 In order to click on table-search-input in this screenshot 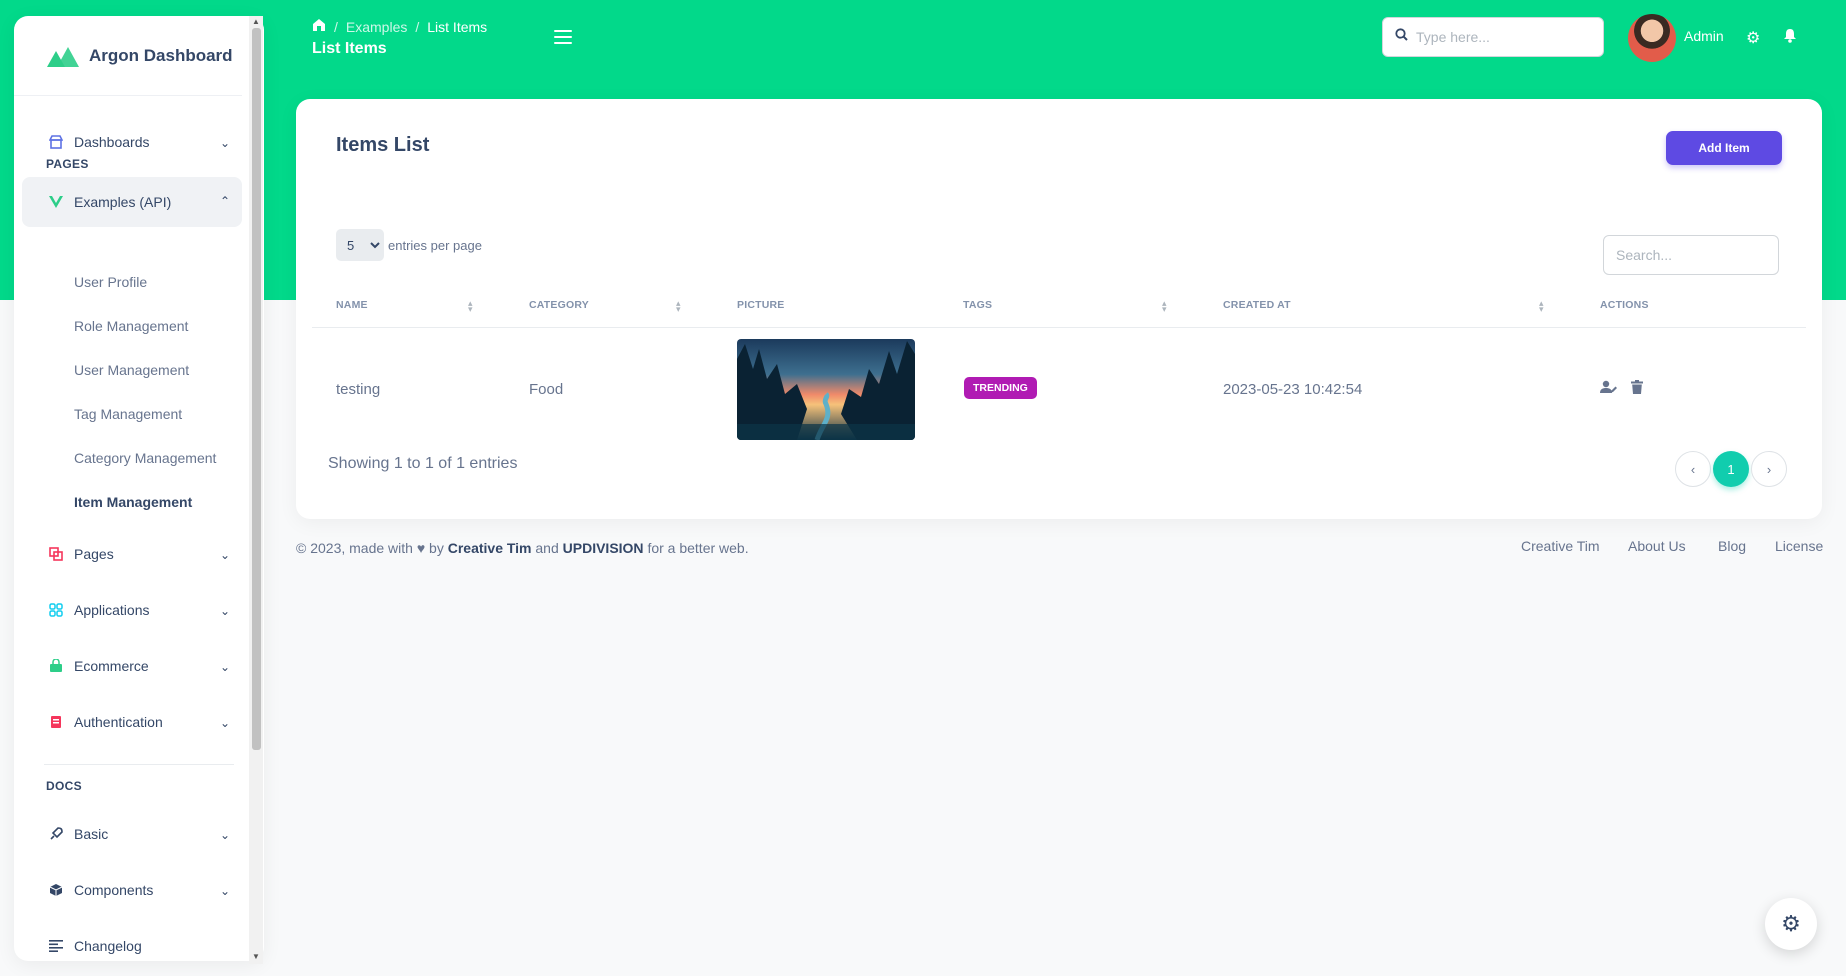, I will do `click(1691, 255)`.